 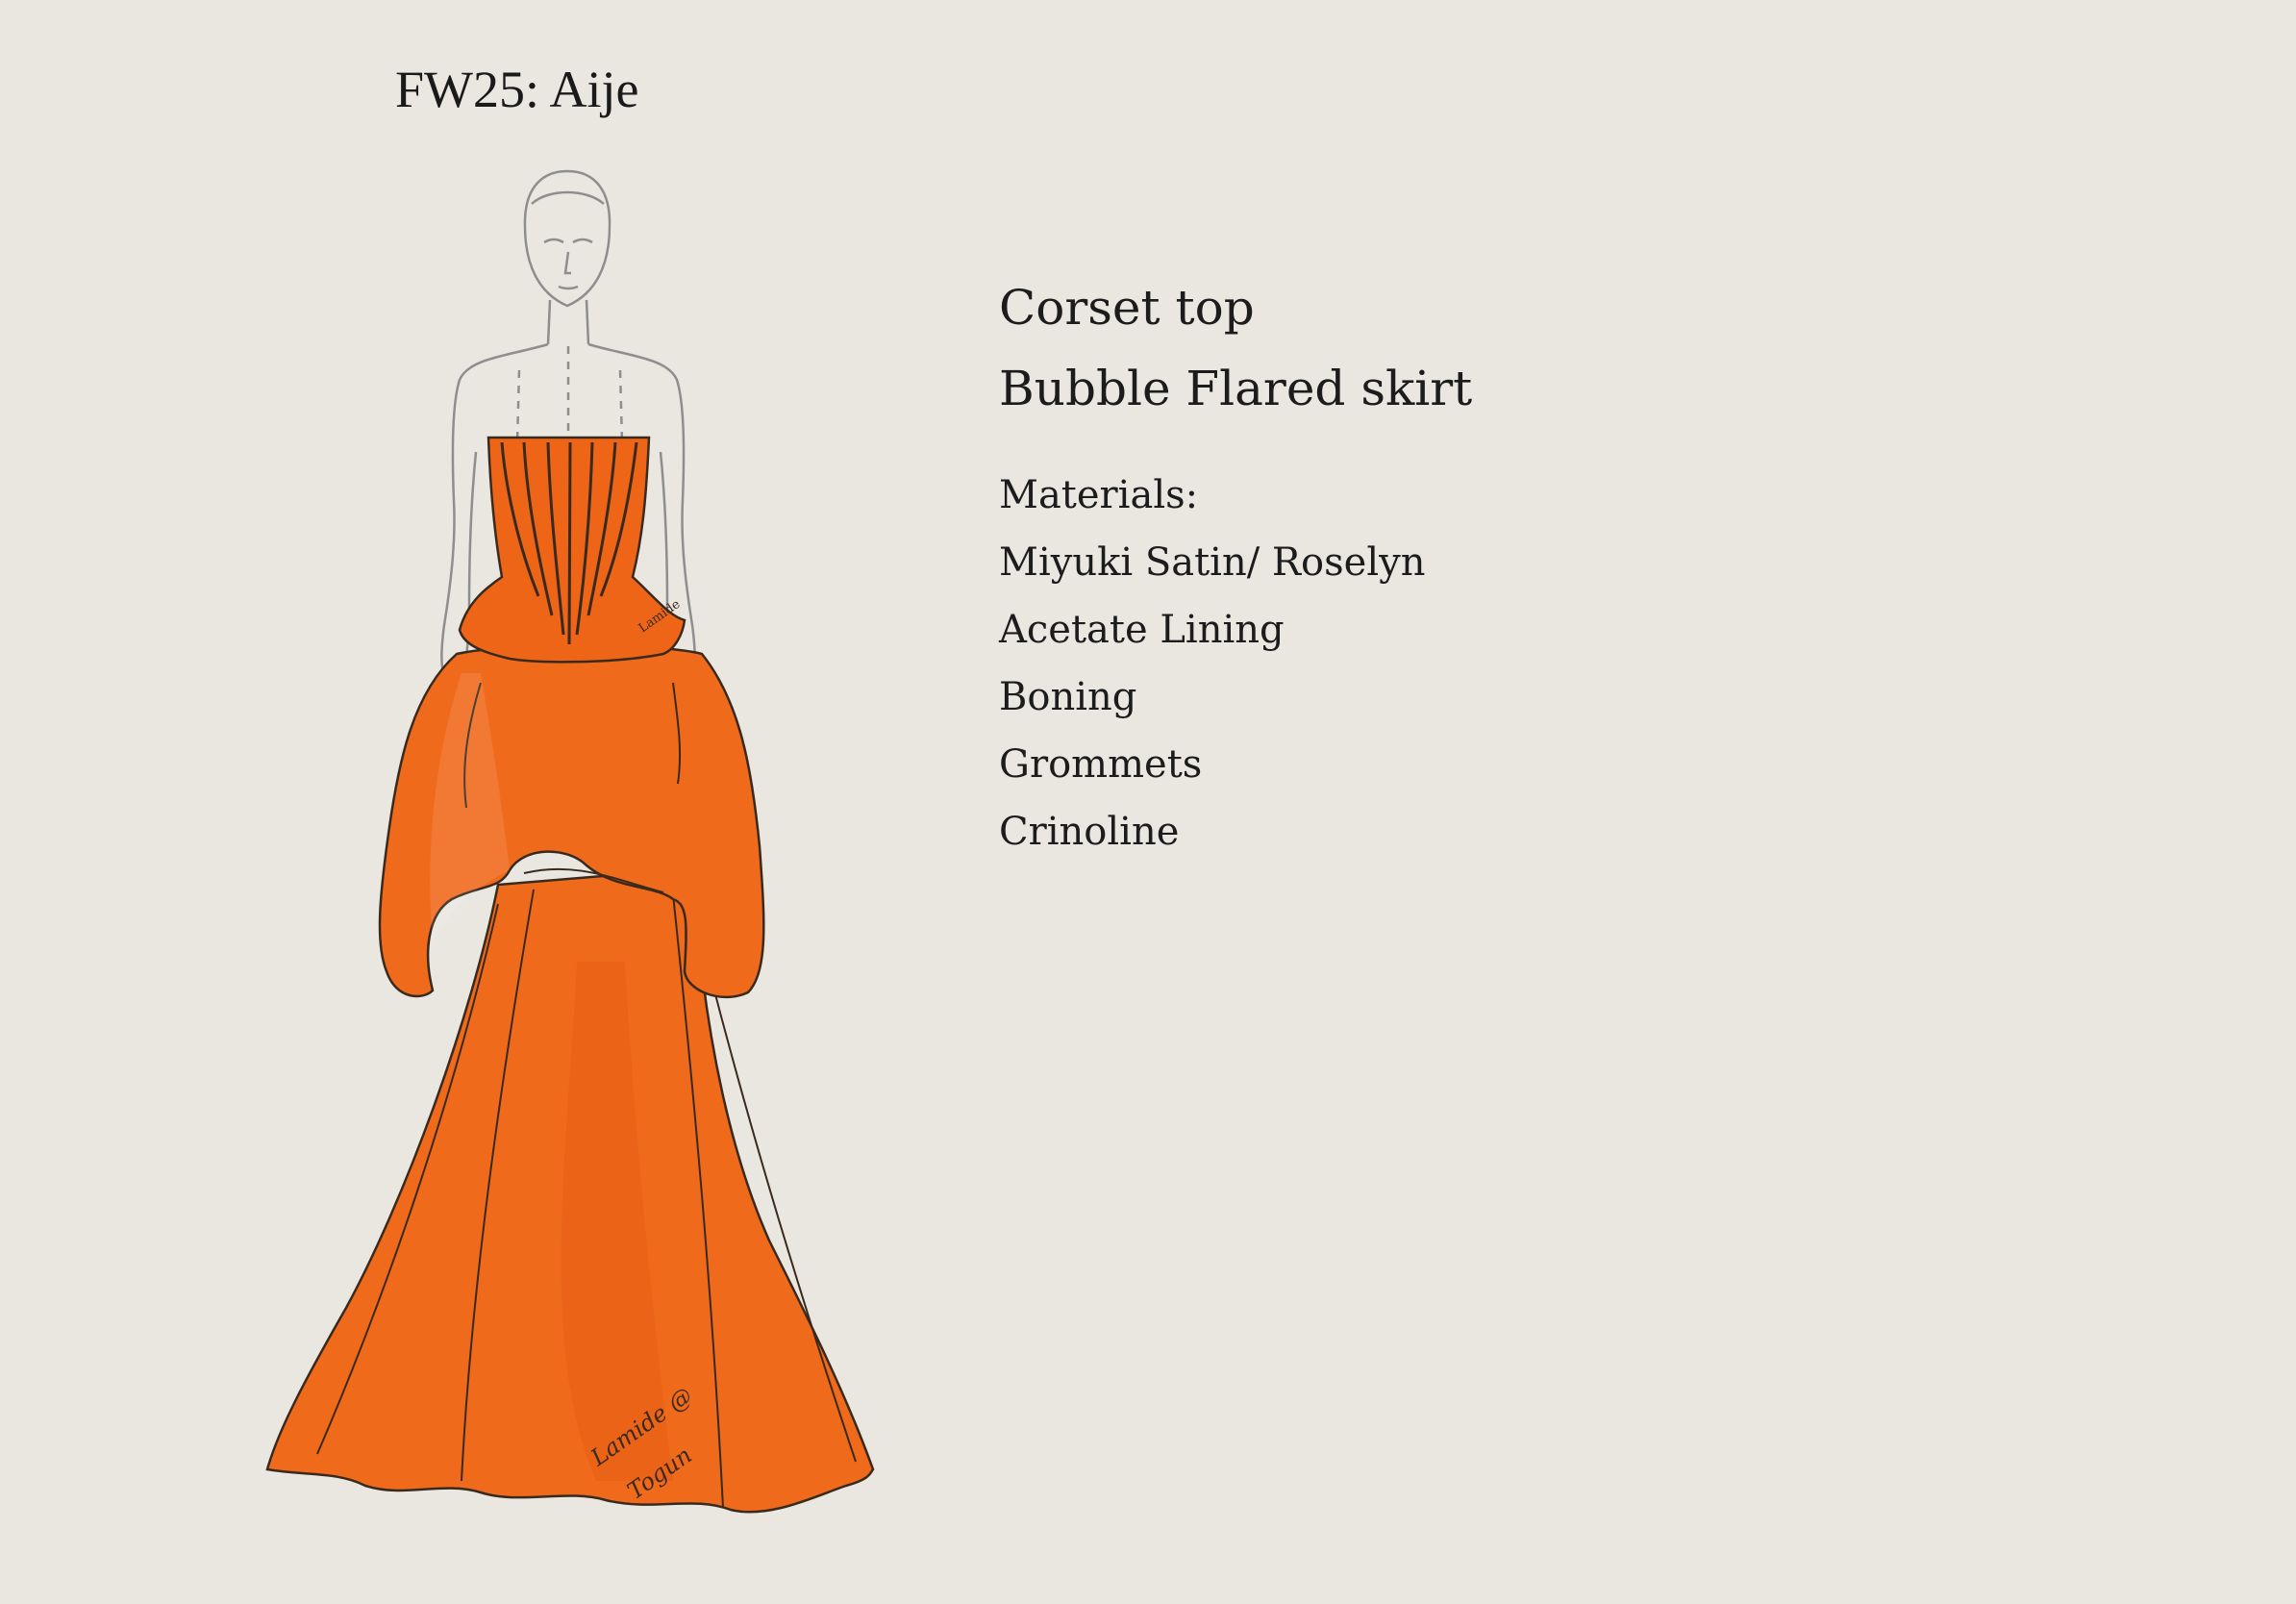 What do you see at coordinates (1142, 630) in the screenshot?
I see `material-item: Acetate Lining` at bounding box center [1142, 630].